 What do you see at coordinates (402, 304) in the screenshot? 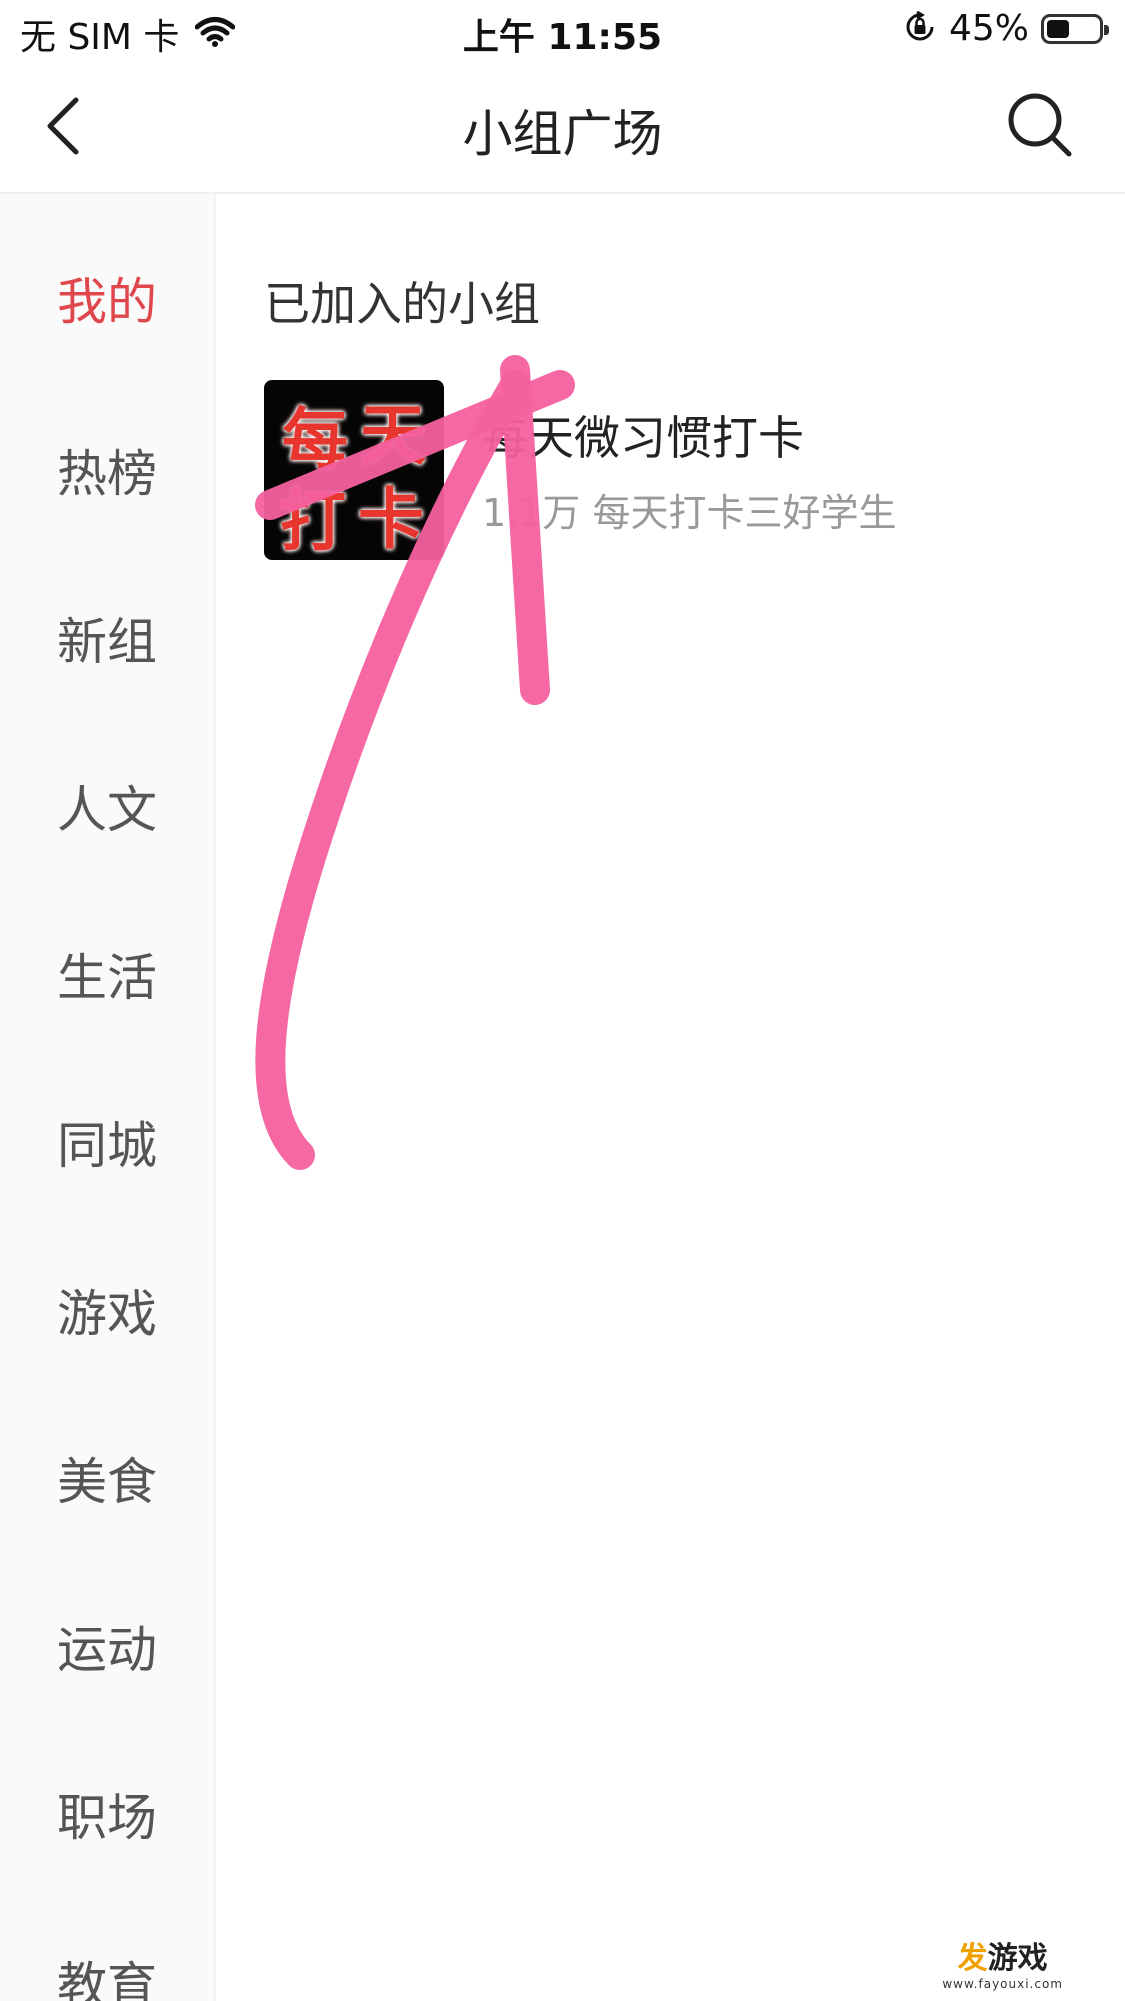
I see `section-title: 已加入的小组` at bounding box center [402, 304].